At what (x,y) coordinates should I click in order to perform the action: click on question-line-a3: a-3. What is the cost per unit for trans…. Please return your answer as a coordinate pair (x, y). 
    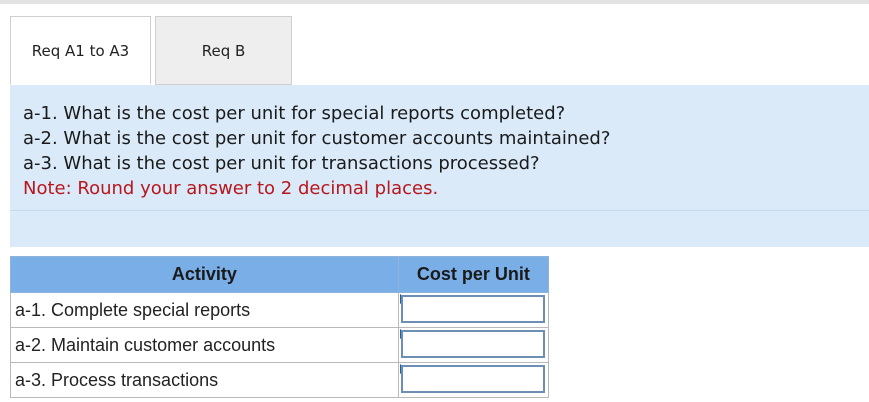
    Looking at the image, I should click on (281, 163).